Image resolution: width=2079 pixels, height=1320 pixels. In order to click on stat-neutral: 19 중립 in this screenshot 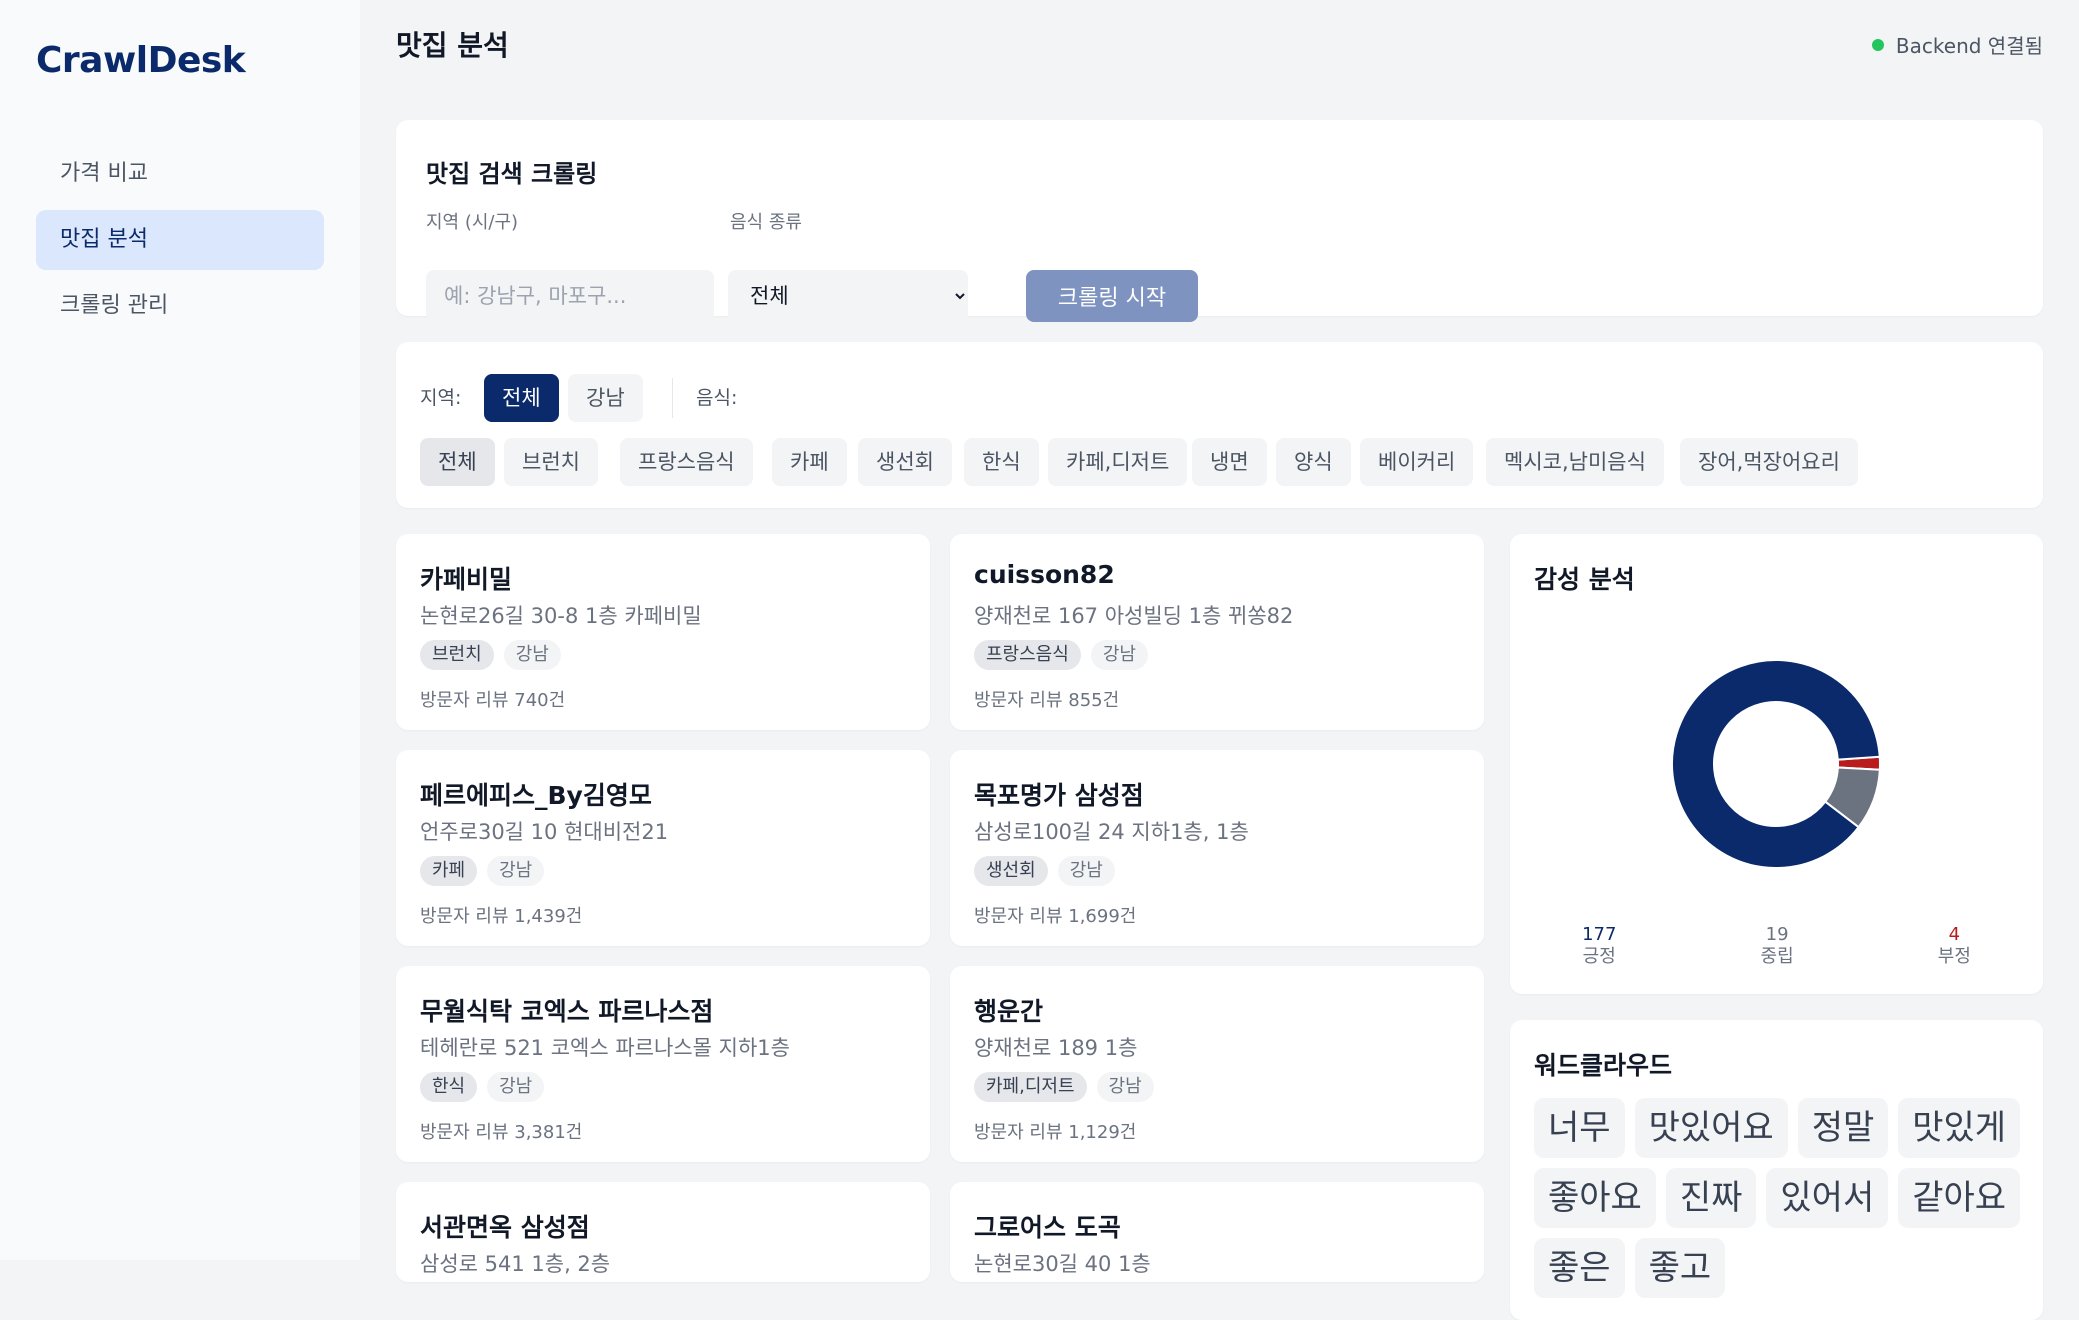, I will do `click(1777, 946)`.